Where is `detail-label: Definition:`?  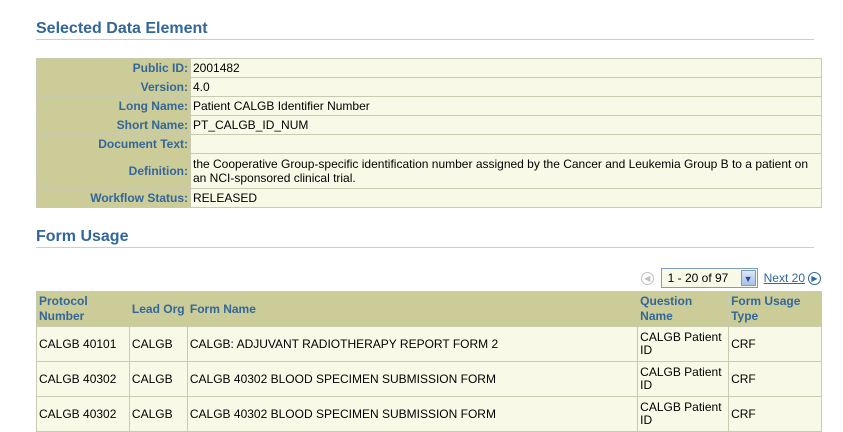
detail-label: Definition: is located at coordinates (113, 171).